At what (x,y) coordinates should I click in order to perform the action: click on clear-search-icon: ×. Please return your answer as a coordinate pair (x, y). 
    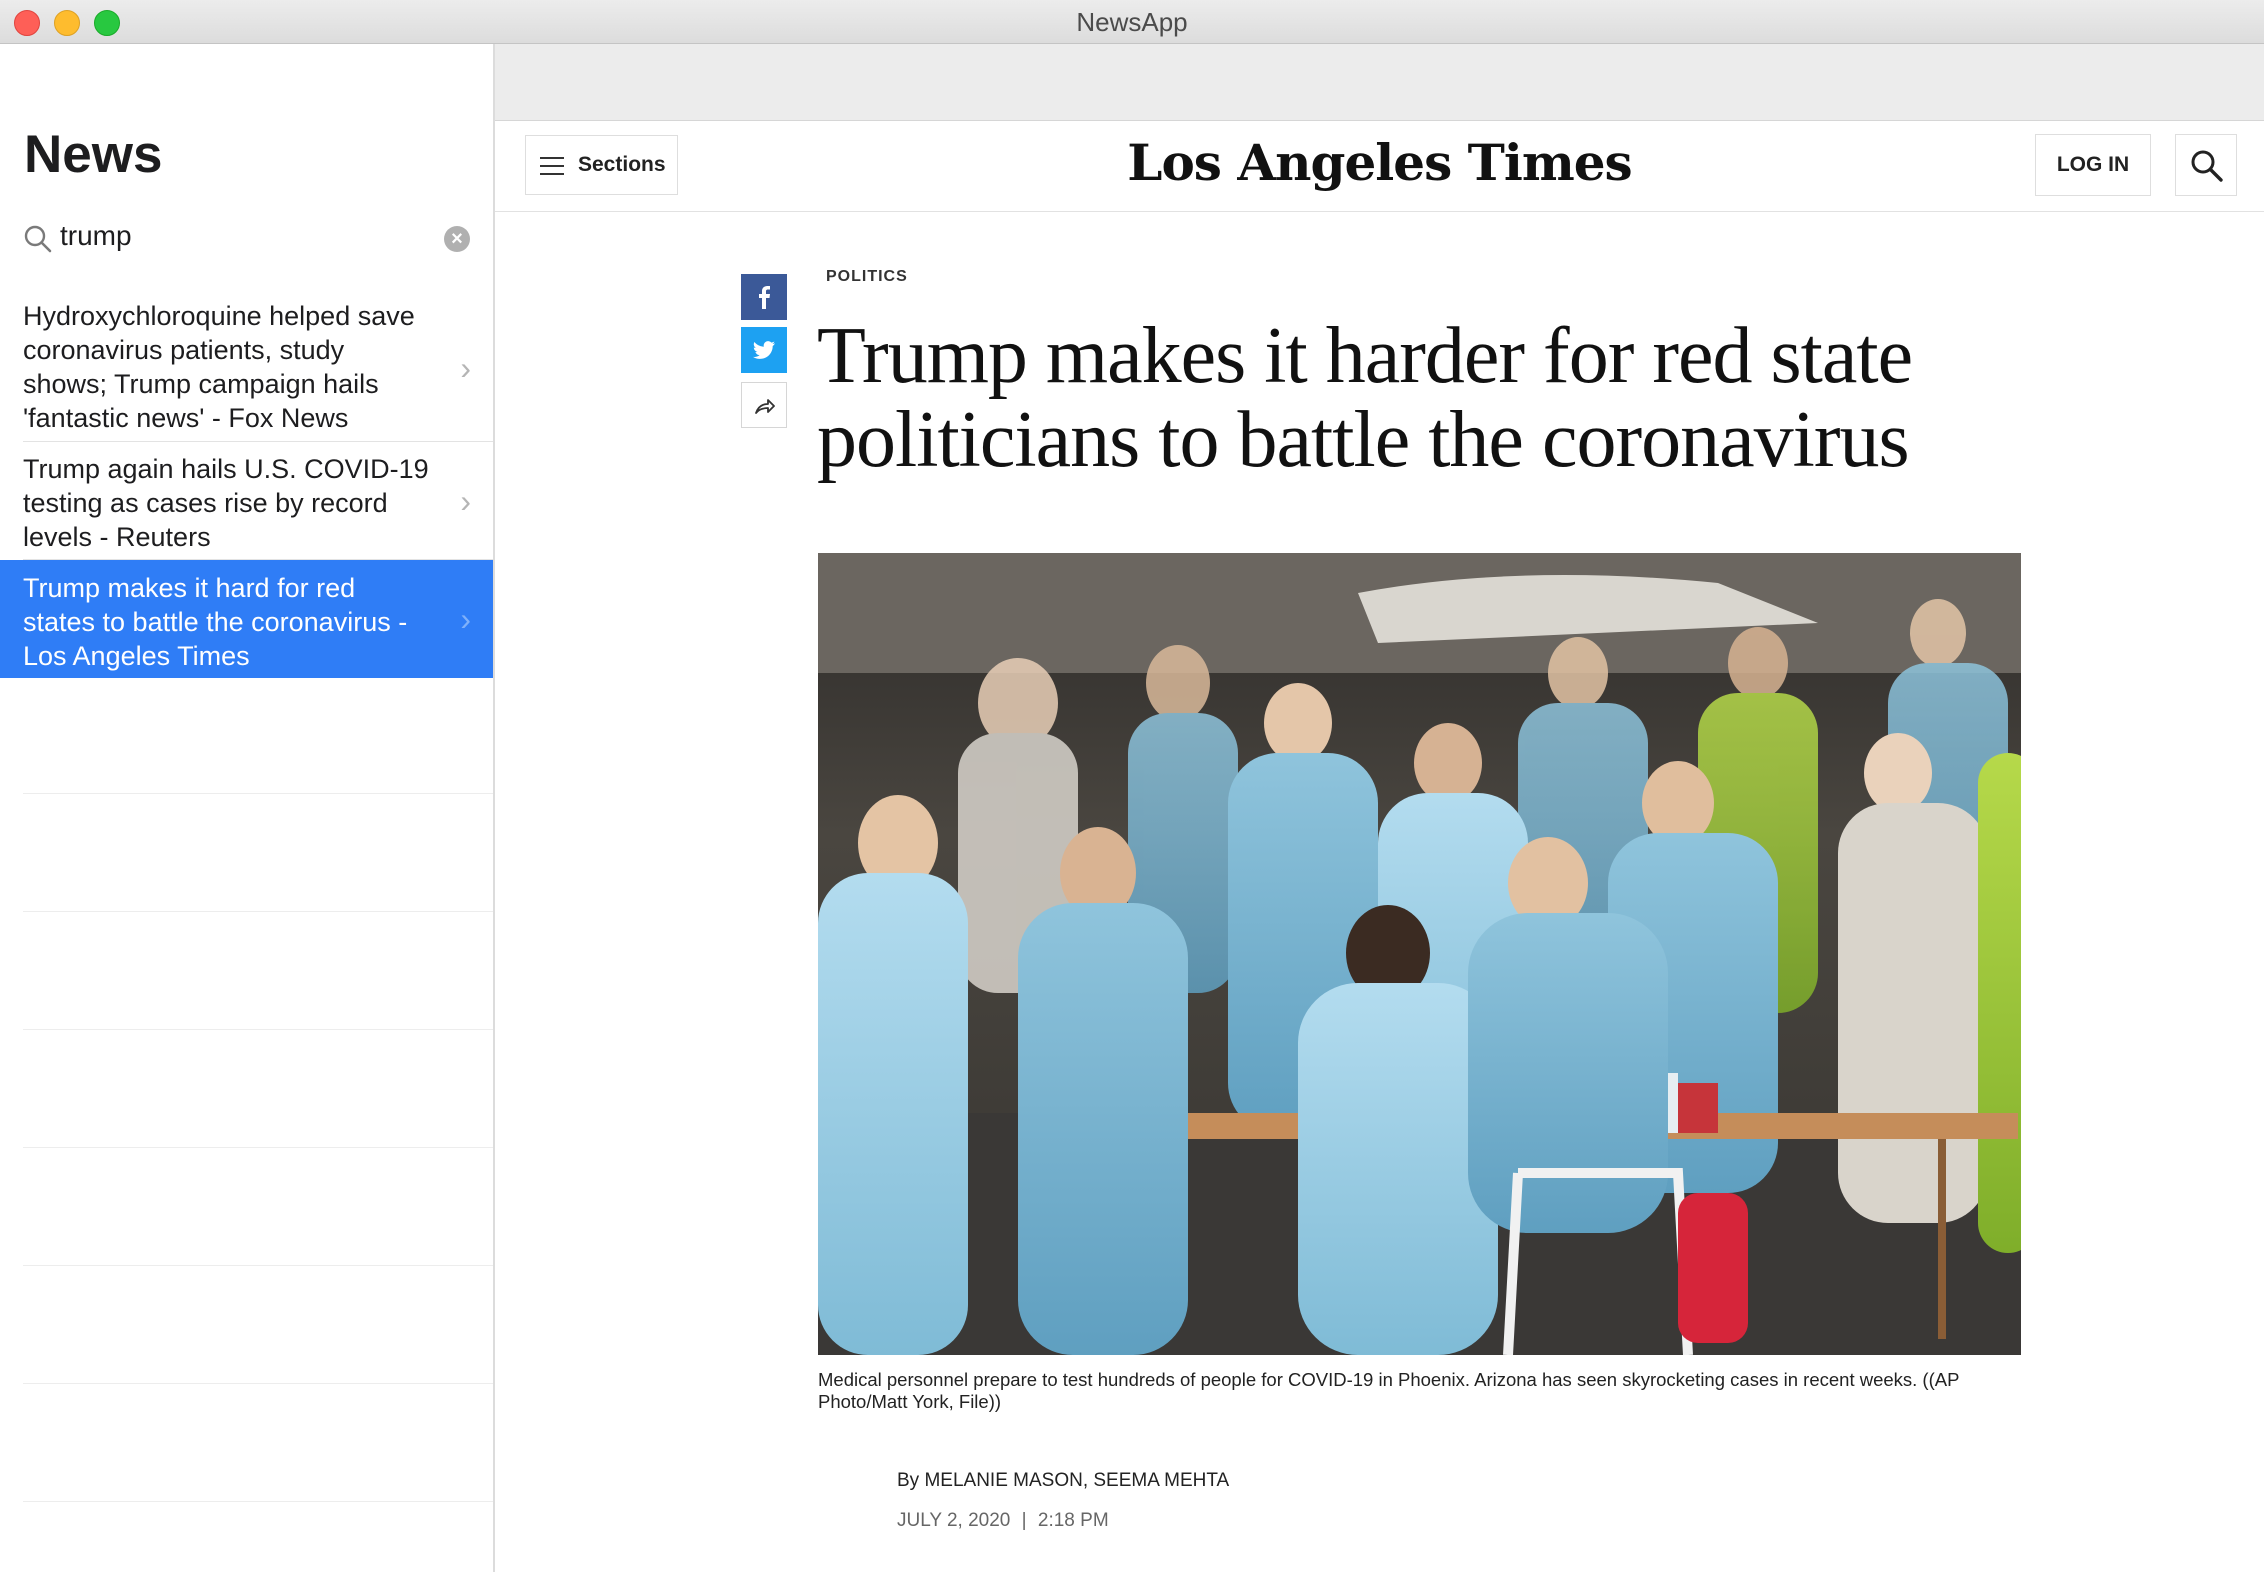
    Looking at the image, I should click on (457, 239).